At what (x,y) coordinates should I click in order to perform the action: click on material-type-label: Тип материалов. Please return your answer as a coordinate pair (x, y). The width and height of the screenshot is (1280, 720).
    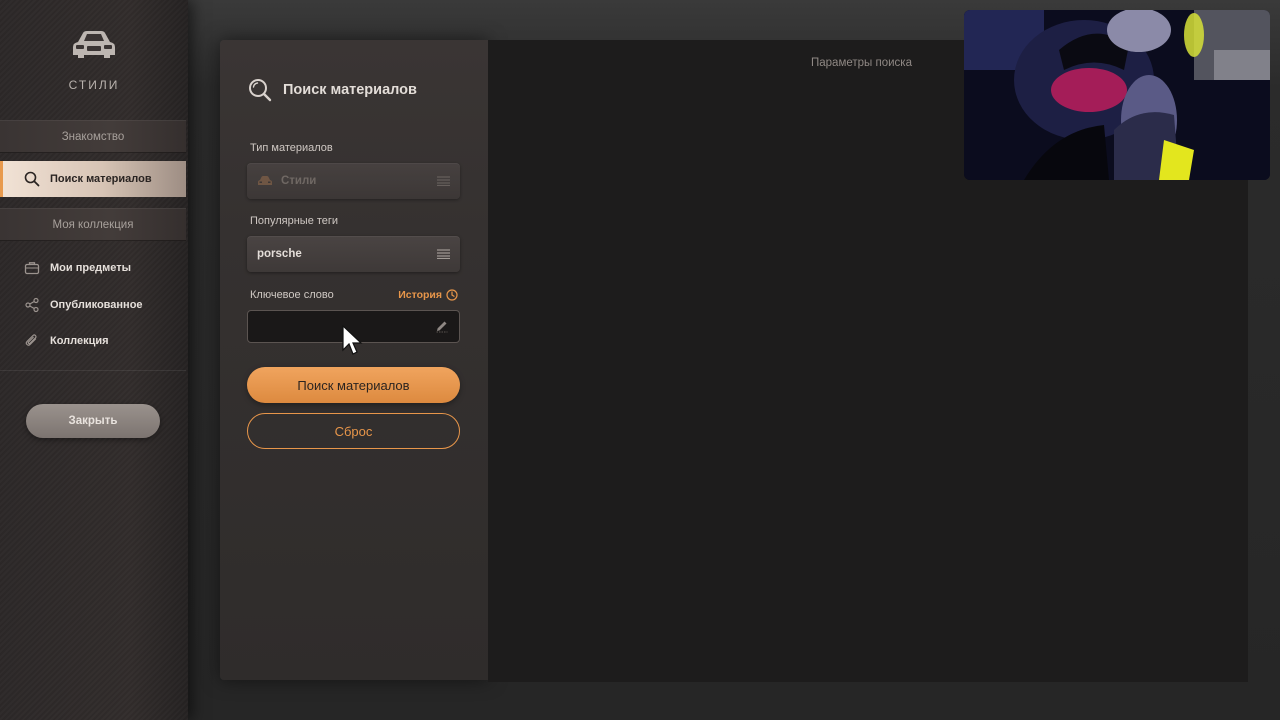
    Looking at the image, I should click on (291, 148).